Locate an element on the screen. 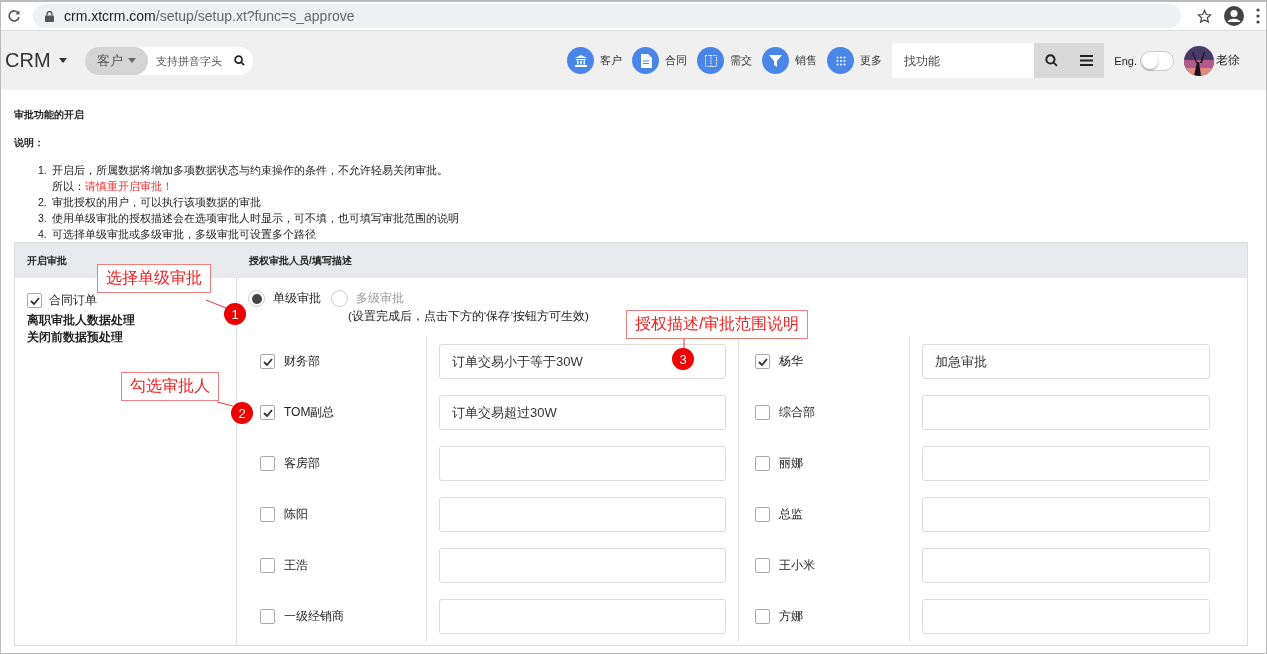 The image size is (1267, 654). list-number: 4. is located at coordinates (43, 234).